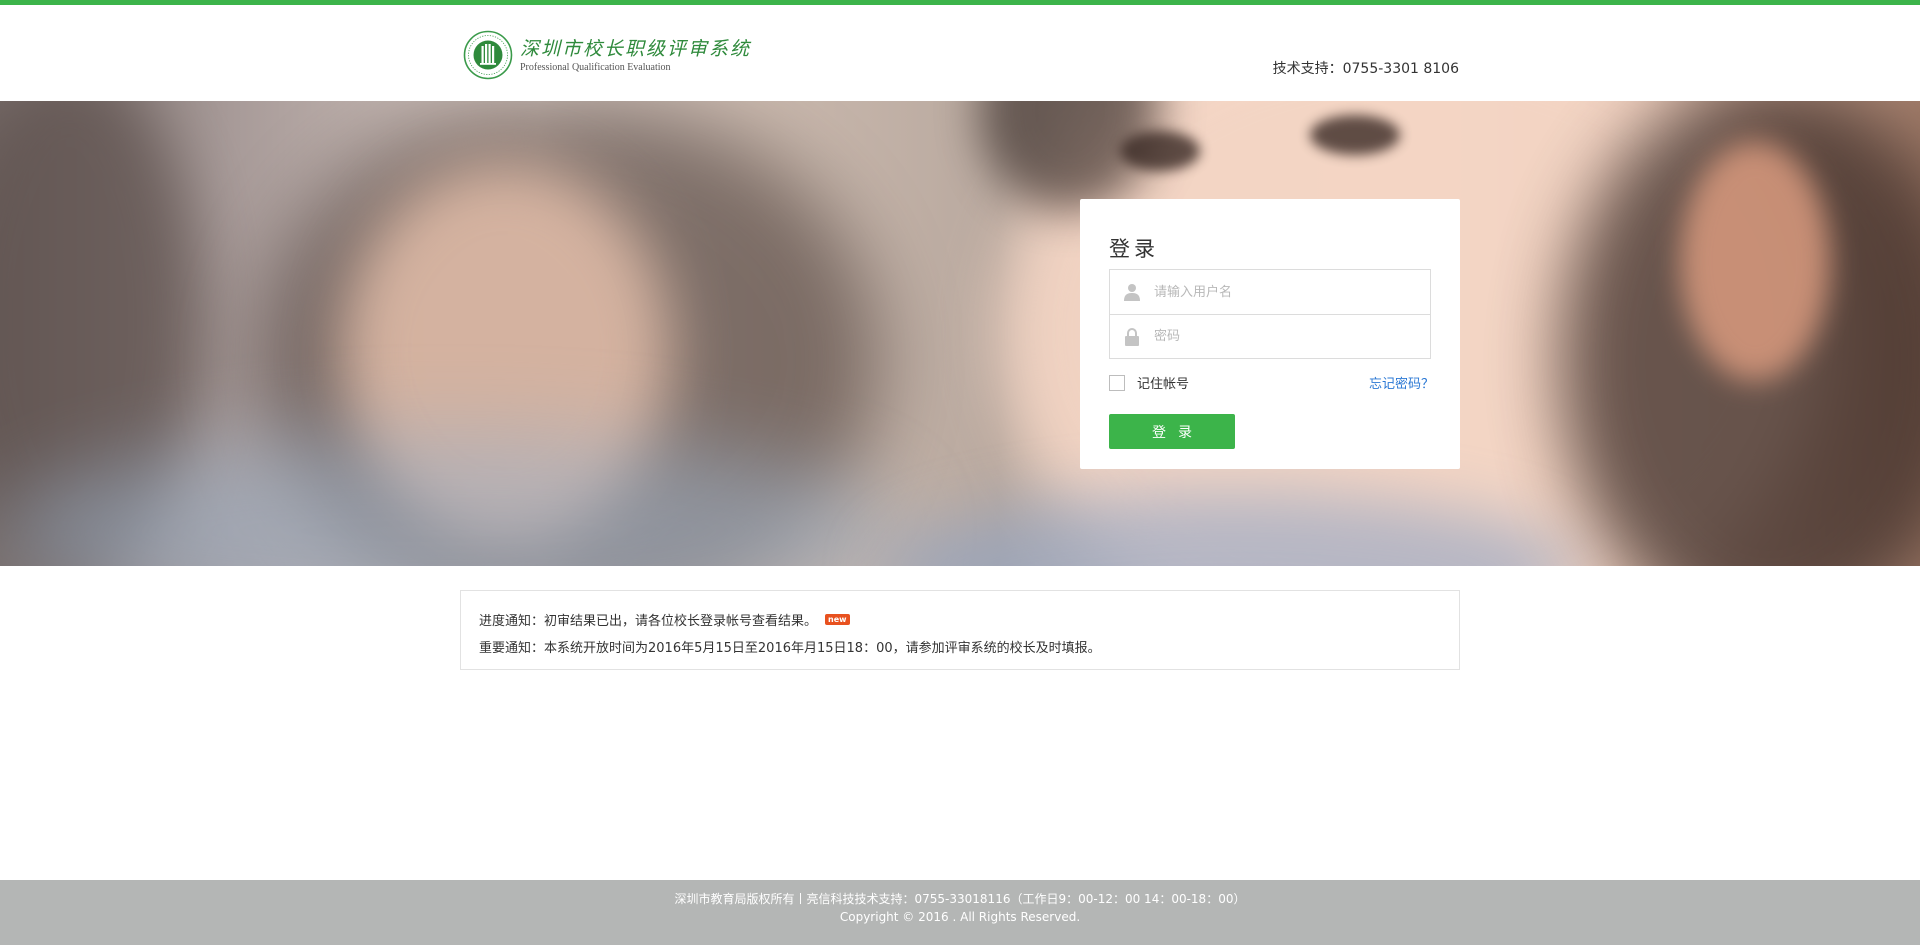  Describe the element at coordinates (1289, 292) in the screenshot. I see `username-input` at that location.